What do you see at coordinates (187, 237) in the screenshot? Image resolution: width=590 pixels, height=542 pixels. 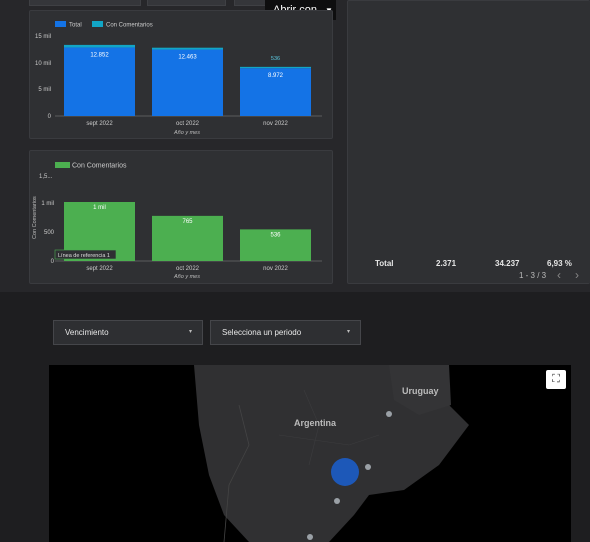 I see `chart-con-comentarios-bars: 1 mil sept 2022 765 oct 2022 536 nov 2022` at bounding box center [187, 237].